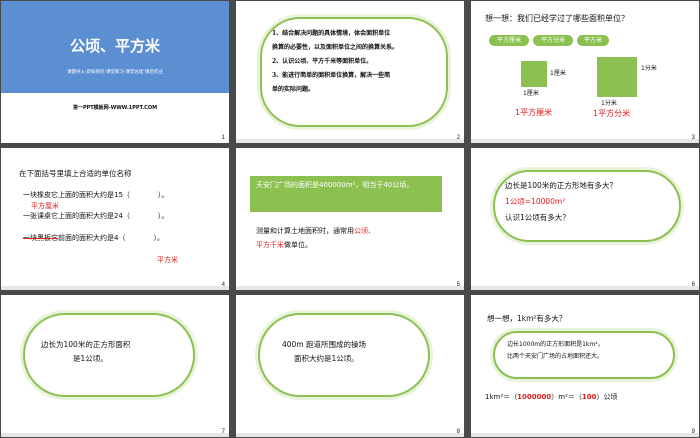 The image size is (700, 438). What do you see at coordinates (331, 75) in the screenshot?
I see `objective-line: 3、能进行简单的面积单位换算，解决一些简` at bounding box center [331, 75].